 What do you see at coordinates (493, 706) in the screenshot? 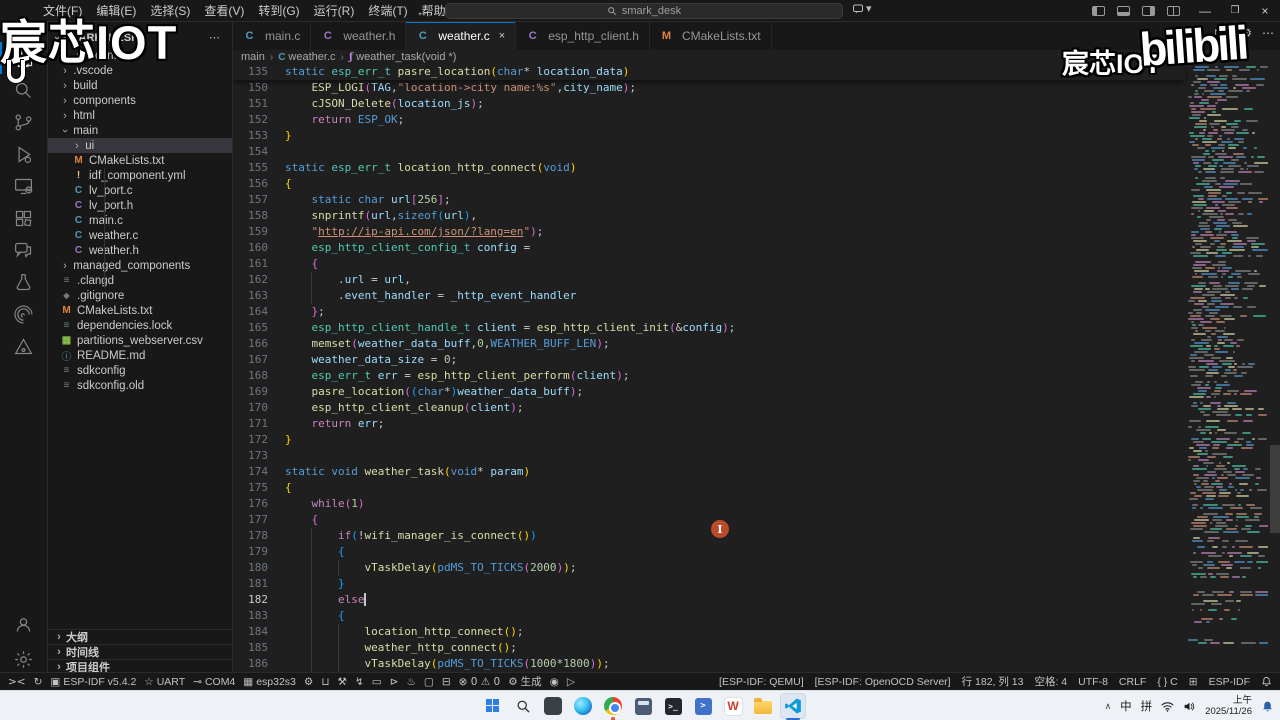
I see `start-taskbar-icon` at bounding box center [493, 706].